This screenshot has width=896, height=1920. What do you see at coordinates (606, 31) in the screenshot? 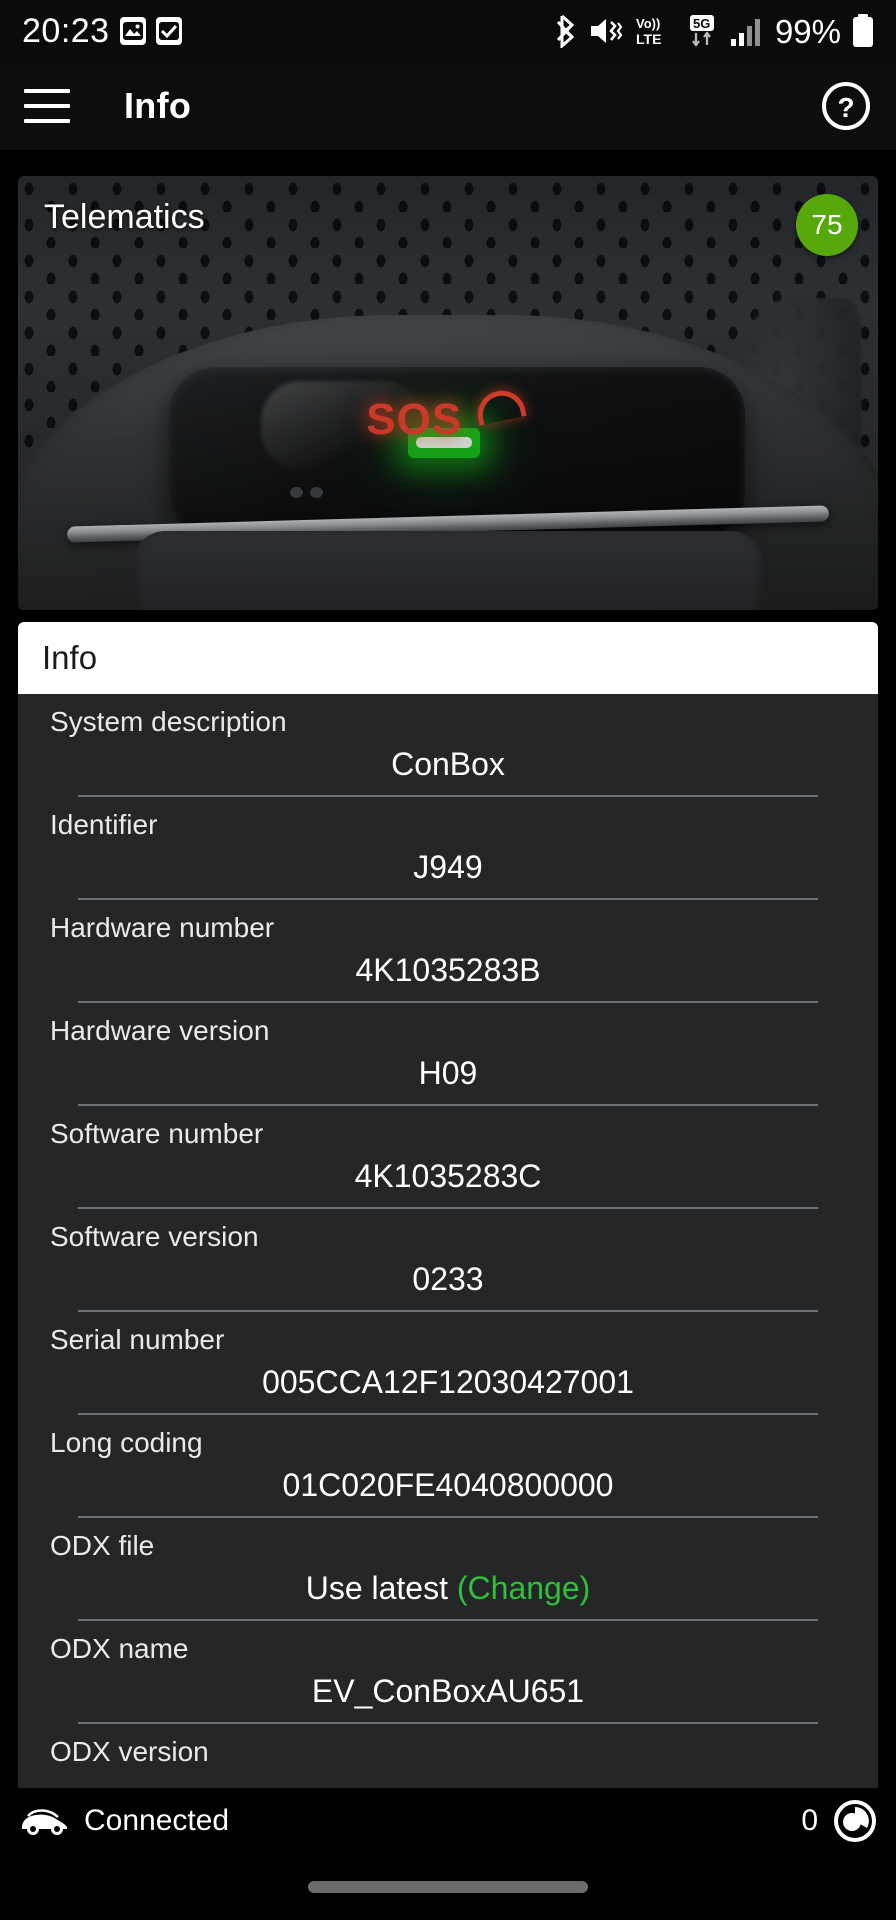
I see `vibrate-mute-icon` at bounding box center [606, 31].